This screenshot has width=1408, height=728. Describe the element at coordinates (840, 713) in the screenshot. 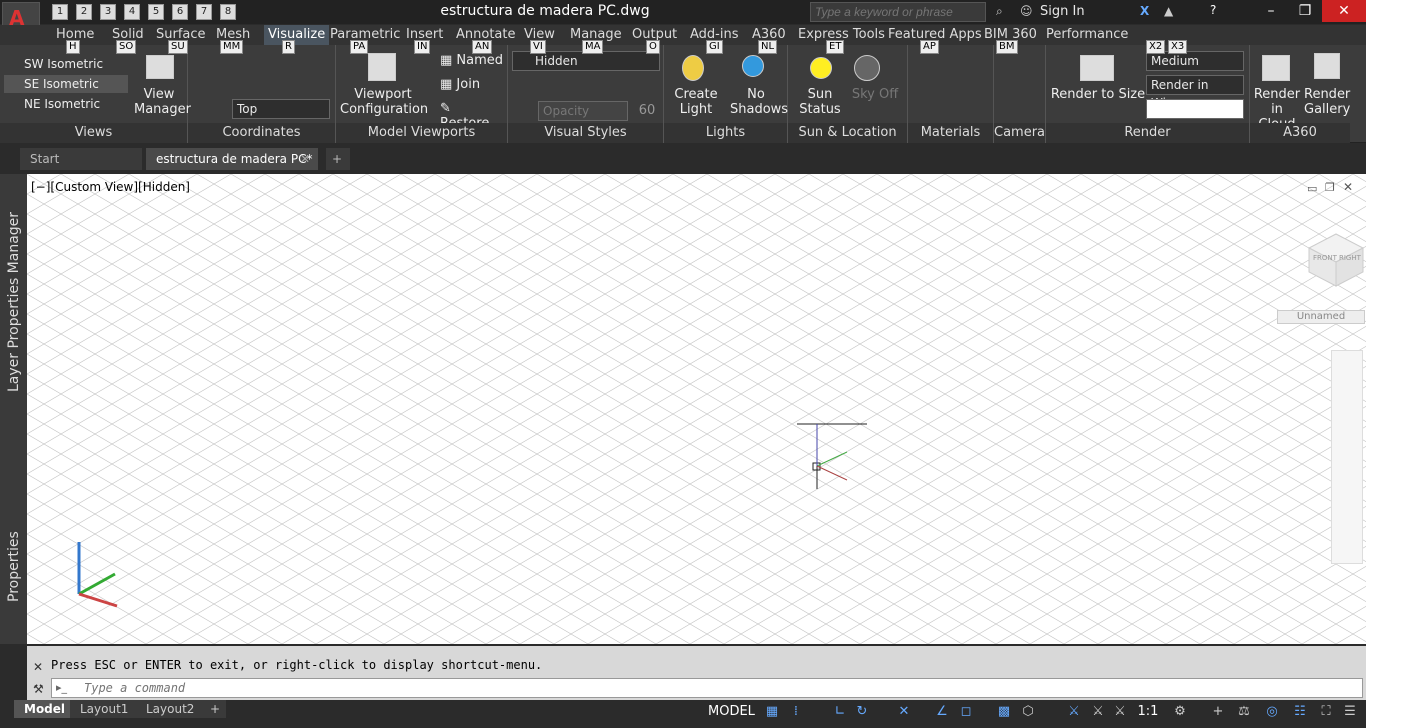

I see `ortho-icon: ∟` at that location.